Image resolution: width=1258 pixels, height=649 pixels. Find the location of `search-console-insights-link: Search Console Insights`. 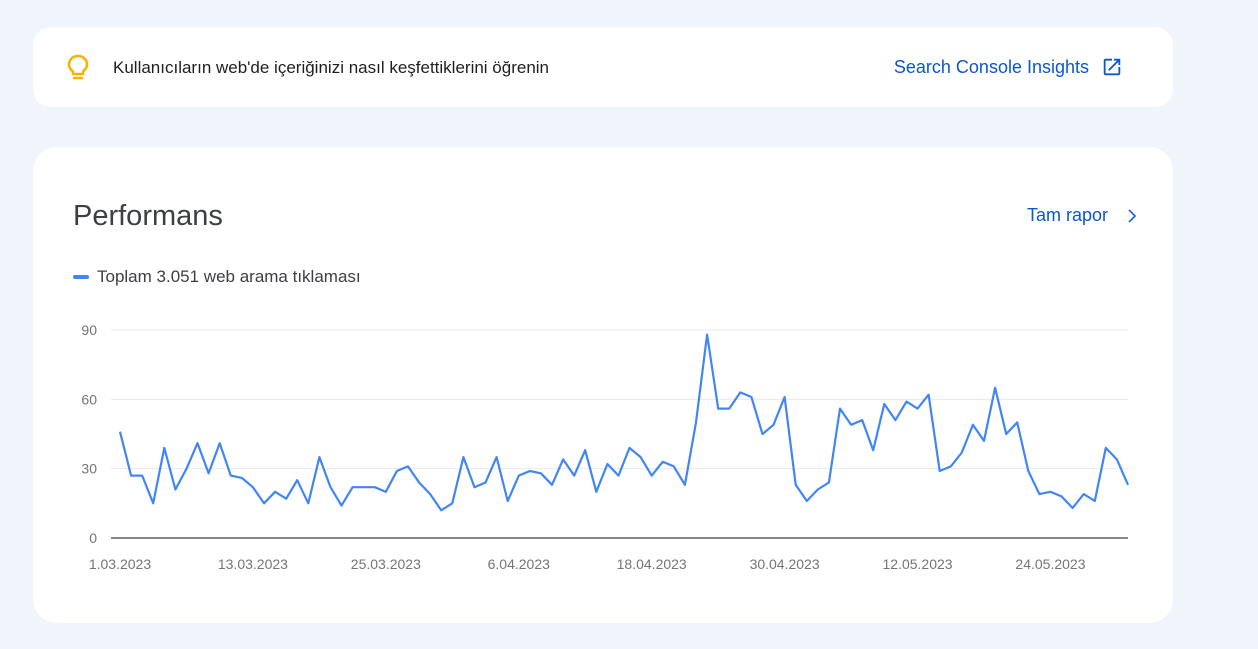

search-console-insights-link: Search Console Insights is located at coordinates (1008, 67).